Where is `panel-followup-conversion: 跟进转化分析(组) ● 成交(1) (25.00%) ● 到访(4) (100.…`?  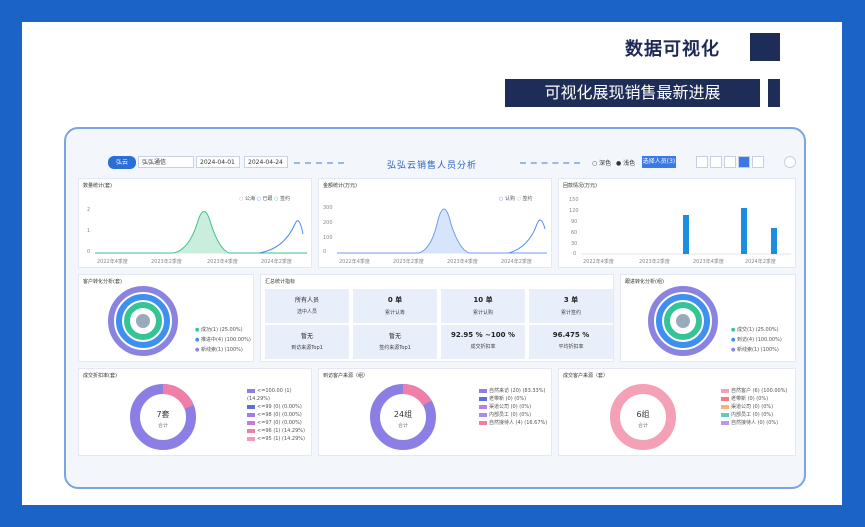 panel-followup-conversion: 跟进转化分析(组) ● 成交(1) (25.00%) ● 到访(4) (100.… is located at coordinates (708, 318).